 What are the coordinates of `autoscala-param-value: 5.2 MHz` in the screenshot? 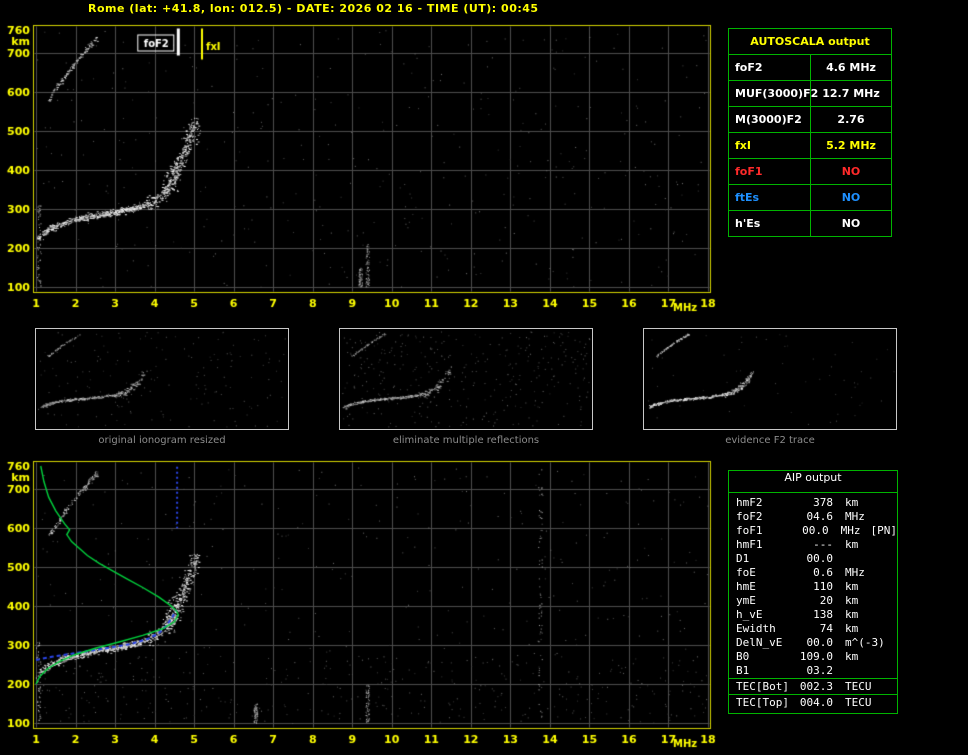 It's located at (851, 145).